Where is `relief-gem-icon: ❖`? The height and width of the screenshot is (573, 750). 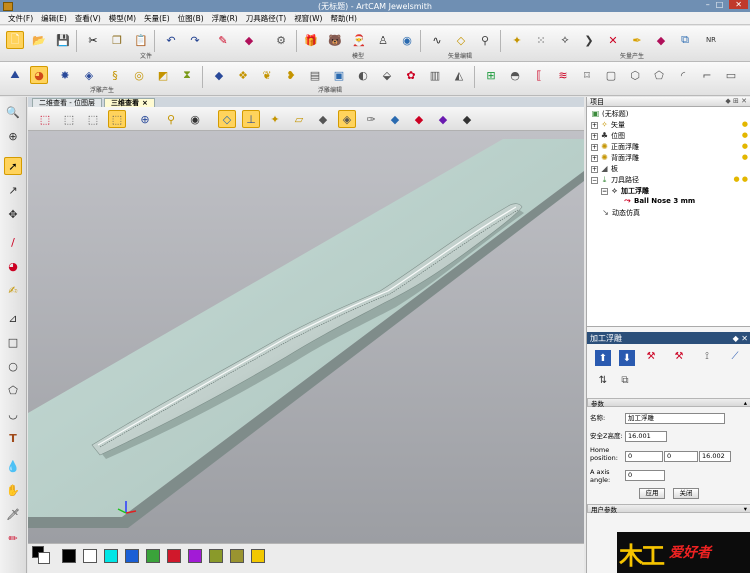
relief-gem-icon: ❖ is located at coordinates (243, 75).